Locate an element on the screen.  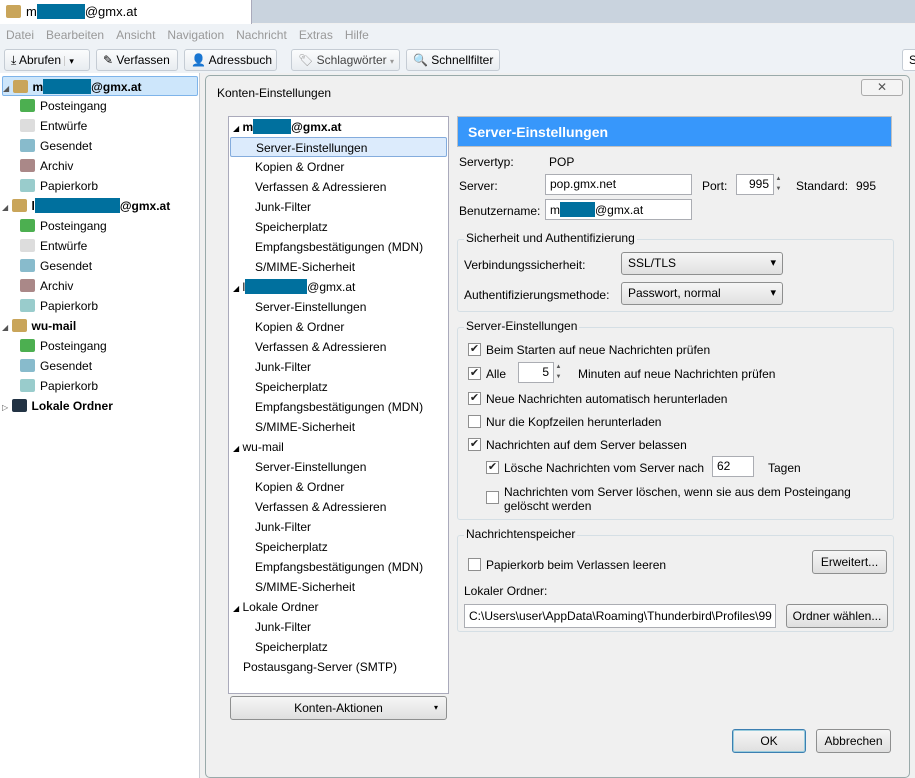
cancel-button: Abbrechen is located at coordinates (853, 741).